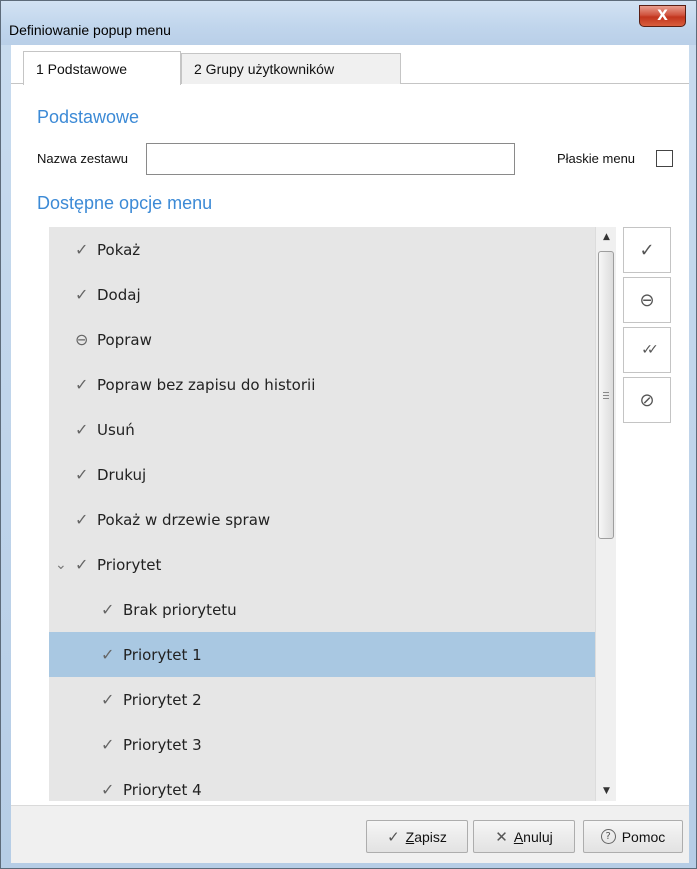 This screenshot has width=697, height=869. What do you see at coordinates (83, 158) in the screenshot?
I see `name-label: Nazwa zestawu` at bounding box center [83, 158].